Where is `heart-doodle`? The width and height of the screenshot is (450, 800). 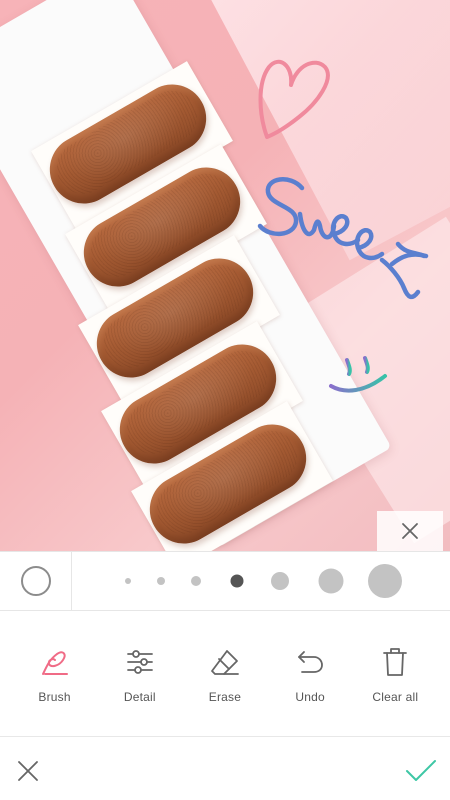
heart-doodle is located at coordinates (294, 99).